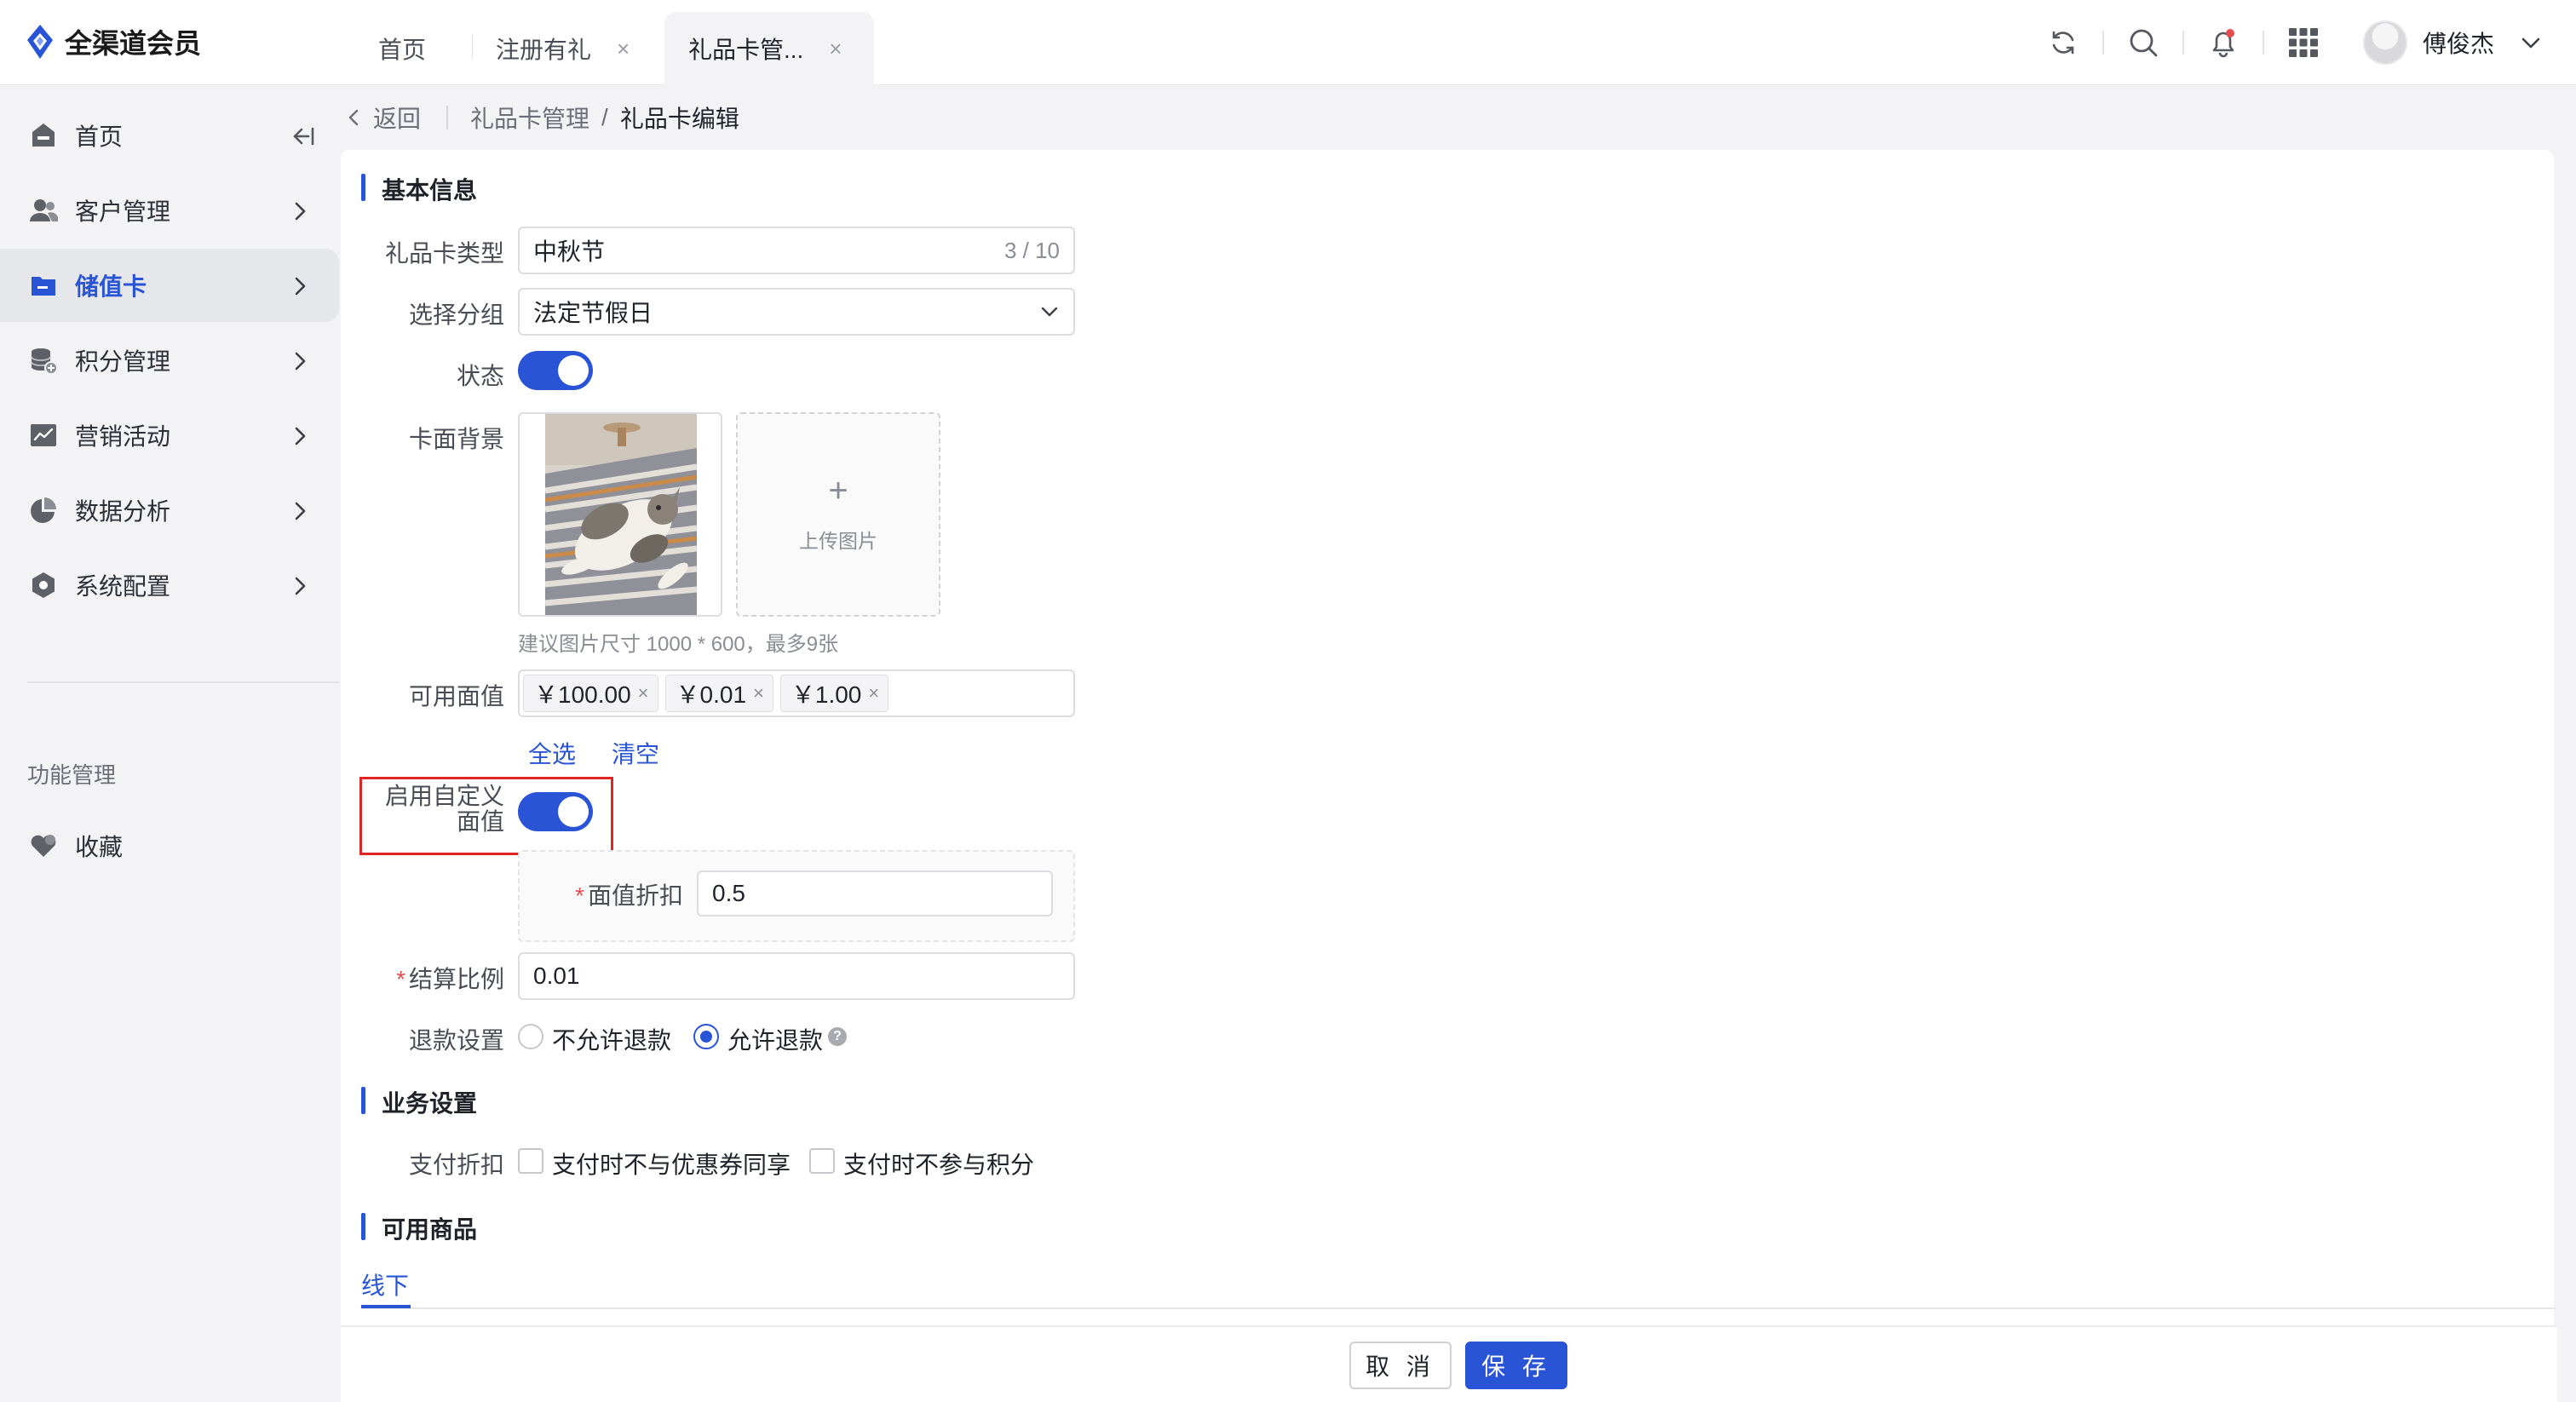 This screenshot has height=1402, width=2576. Describe the element at coordinates (123, 586) in the screenshot. I see `sidebar-item-label: 系统配置` at that location.